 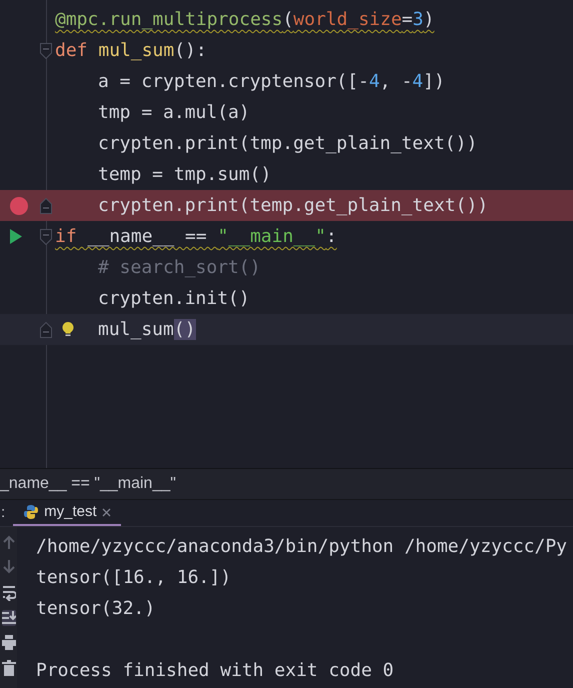 I want to click on scroll-to-end-icon, so click(x=9, y=618).